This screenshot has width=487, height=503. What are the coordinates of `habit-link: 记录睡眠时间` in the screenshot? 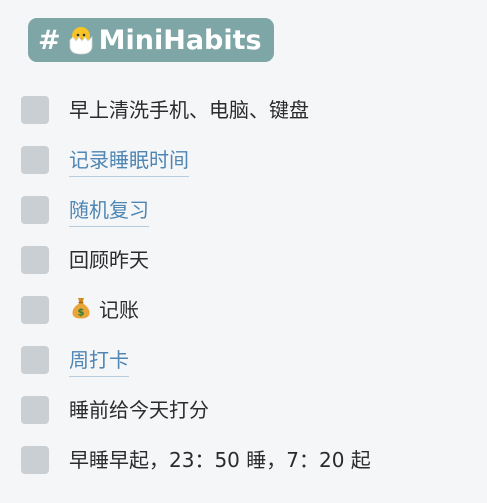 It's located at (129, 161).